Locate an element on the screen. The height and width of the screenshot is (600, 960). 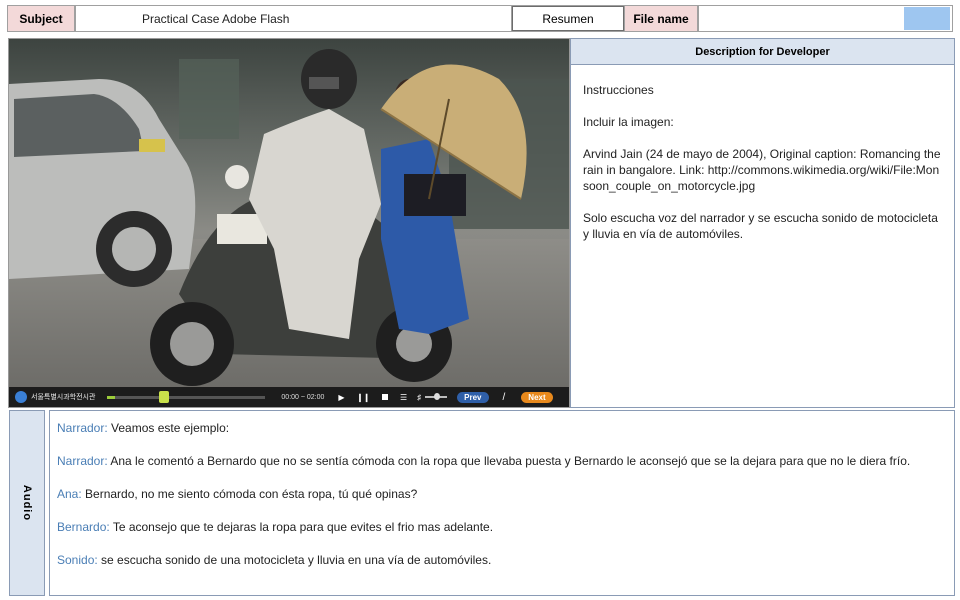
audio-tab: Audio is located at coordinates (27, 503).